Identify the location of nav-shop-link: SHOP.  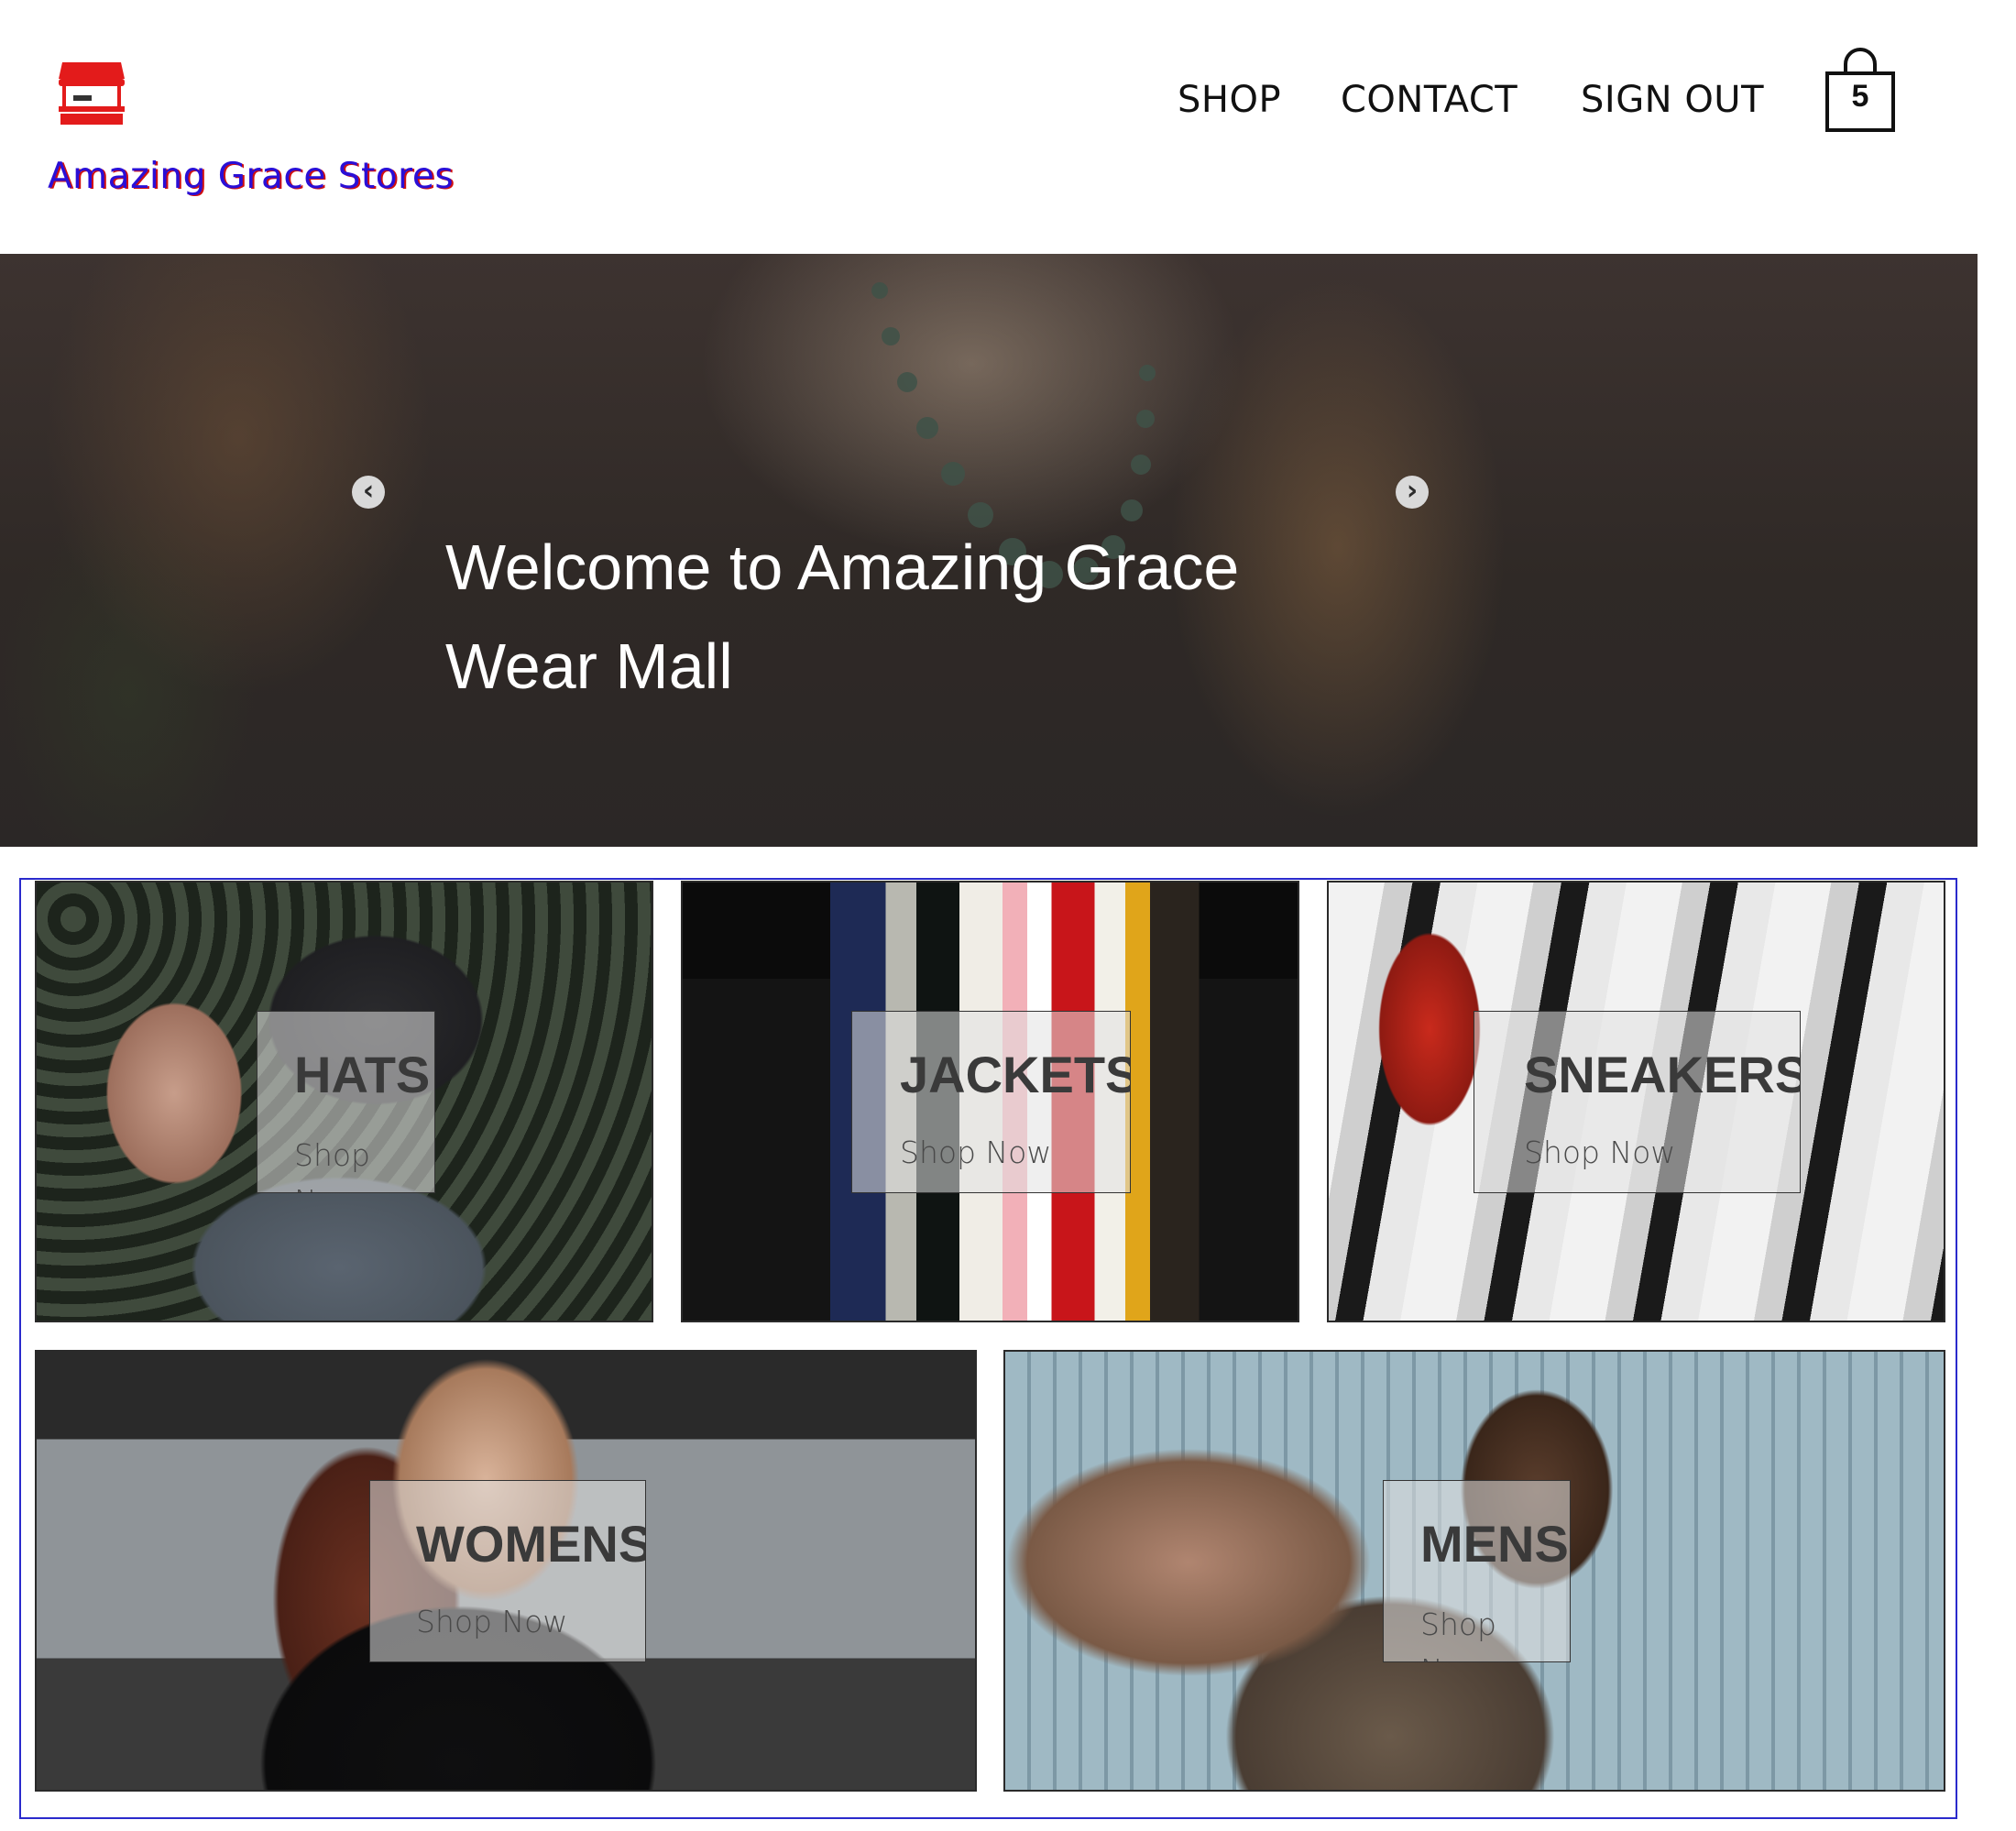
(1229, 100).